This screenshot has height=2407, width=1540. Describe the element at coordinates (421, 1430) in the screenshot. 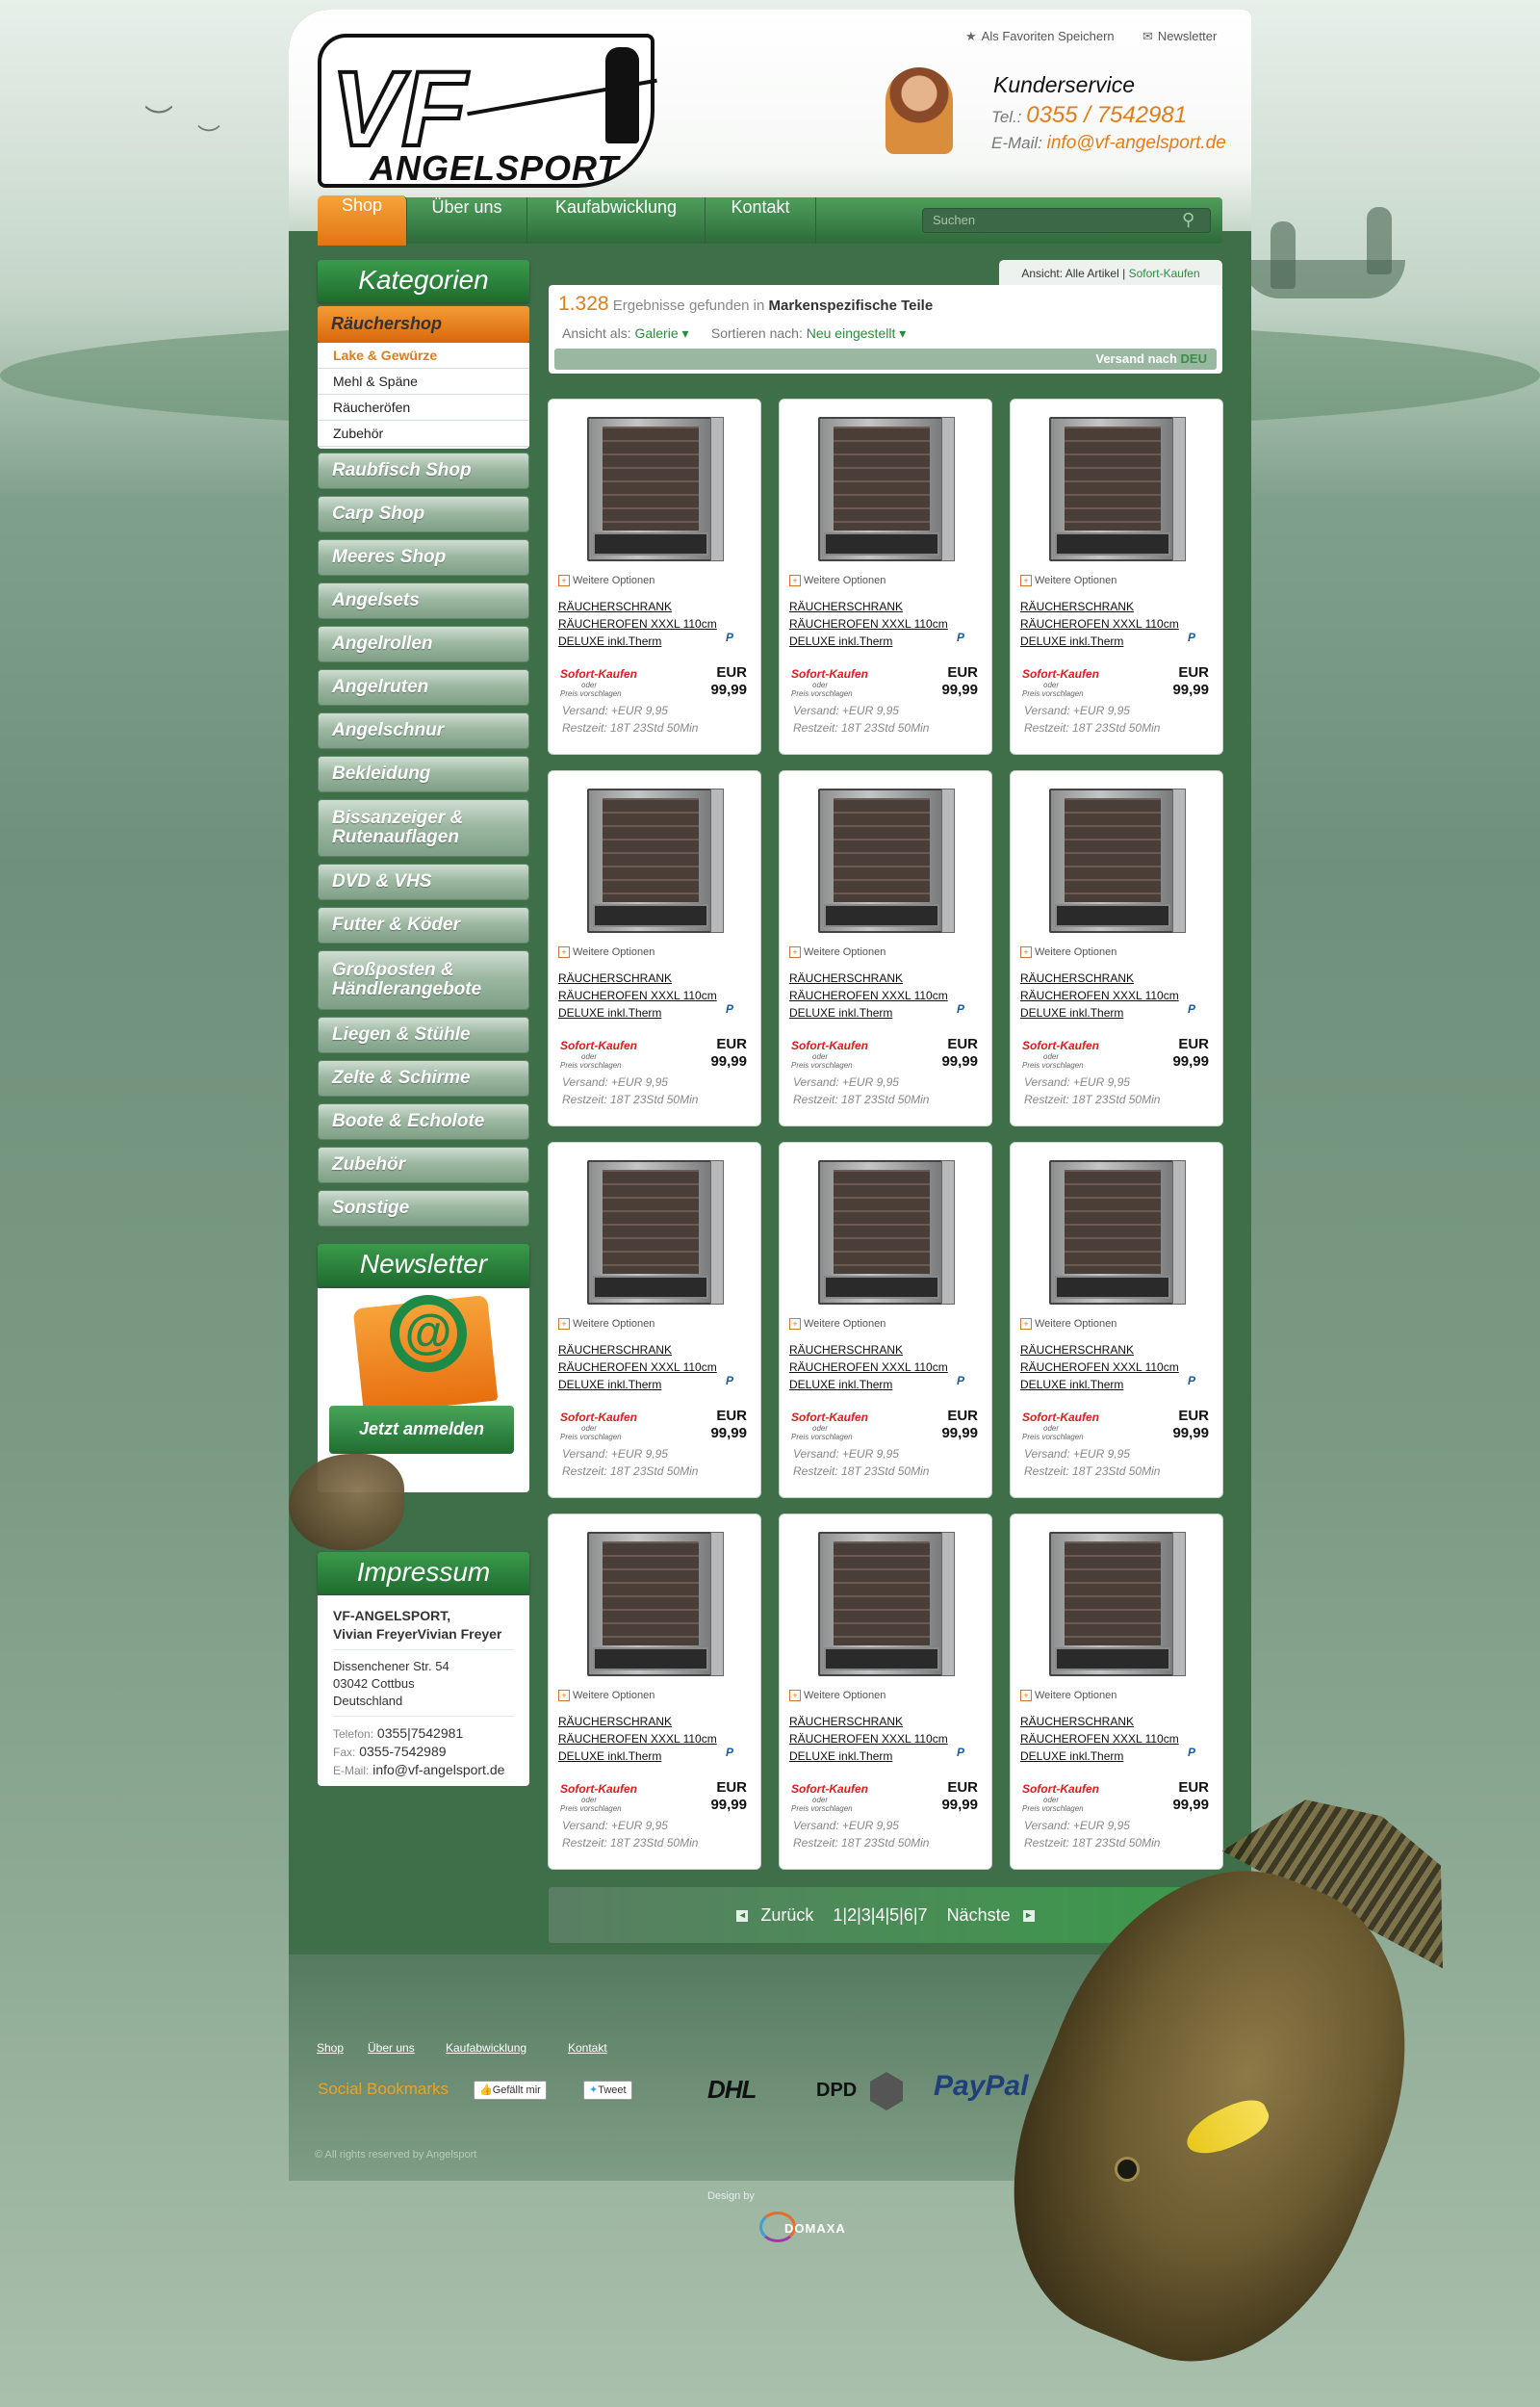

I see `newsletter-signup-button: Jetzt anmelden` at that location.